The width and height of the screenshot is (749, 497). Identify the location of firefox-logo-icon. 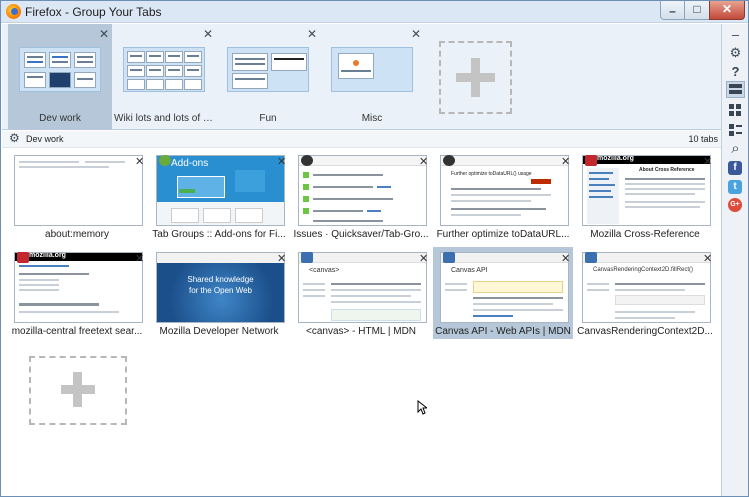
(13, 11).